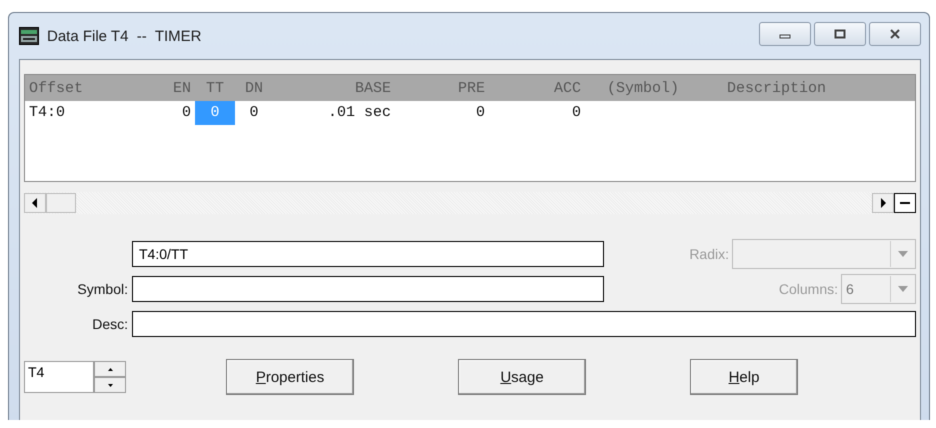  What do you see at coordinates (61, 203) in the screenshot?
I see `scroll-thumb` at bounding box center [61, 203].